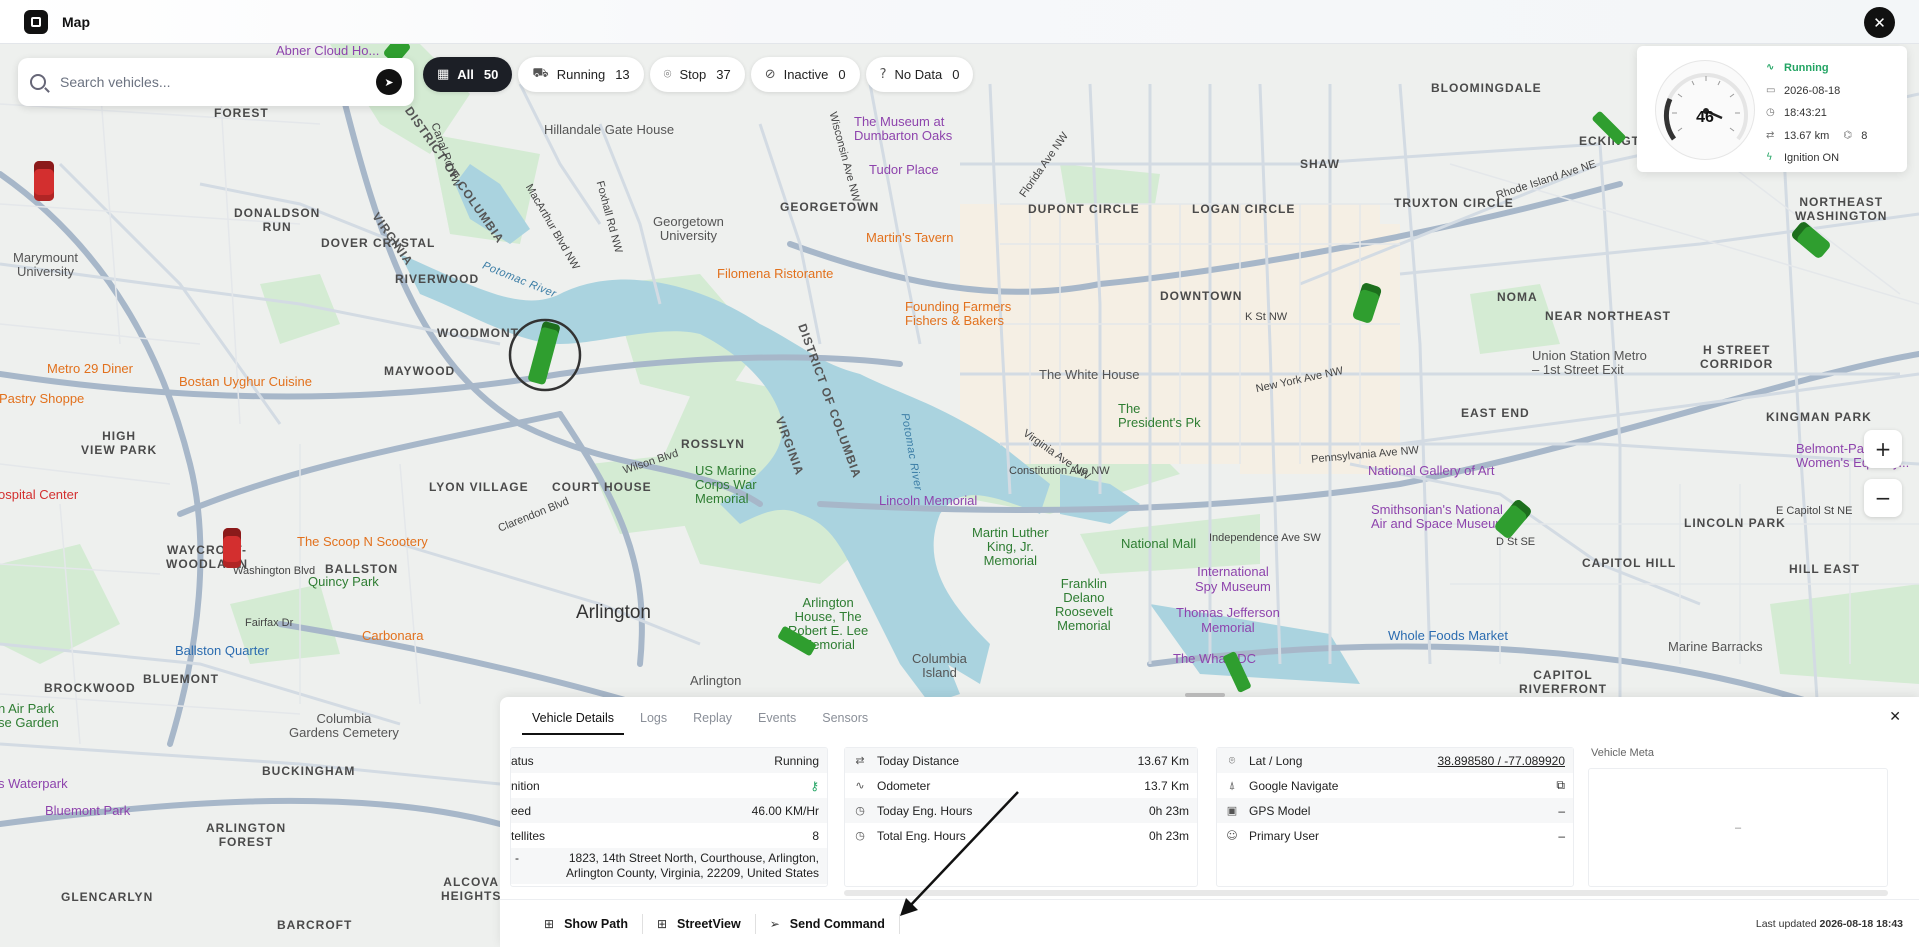  Describe the element at coordinates (42, 398) in the screenshot. I see `map-label: Pastry Shoppe` at that location.